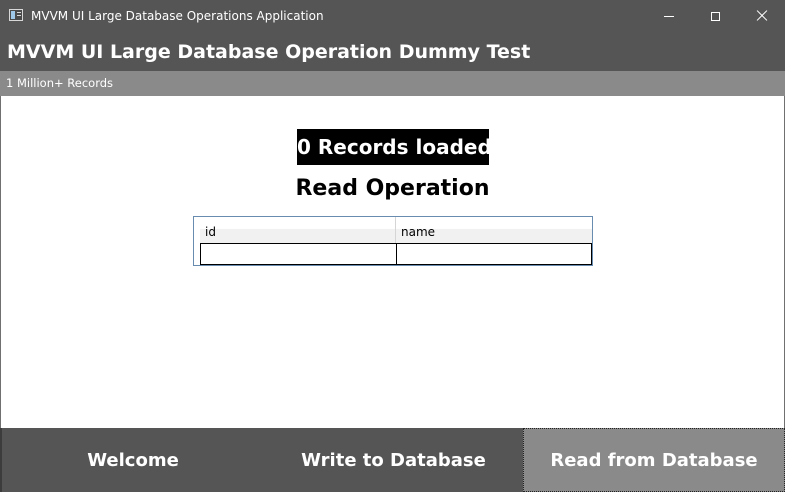  I want to click on app-window-icon, so click(16, 15).